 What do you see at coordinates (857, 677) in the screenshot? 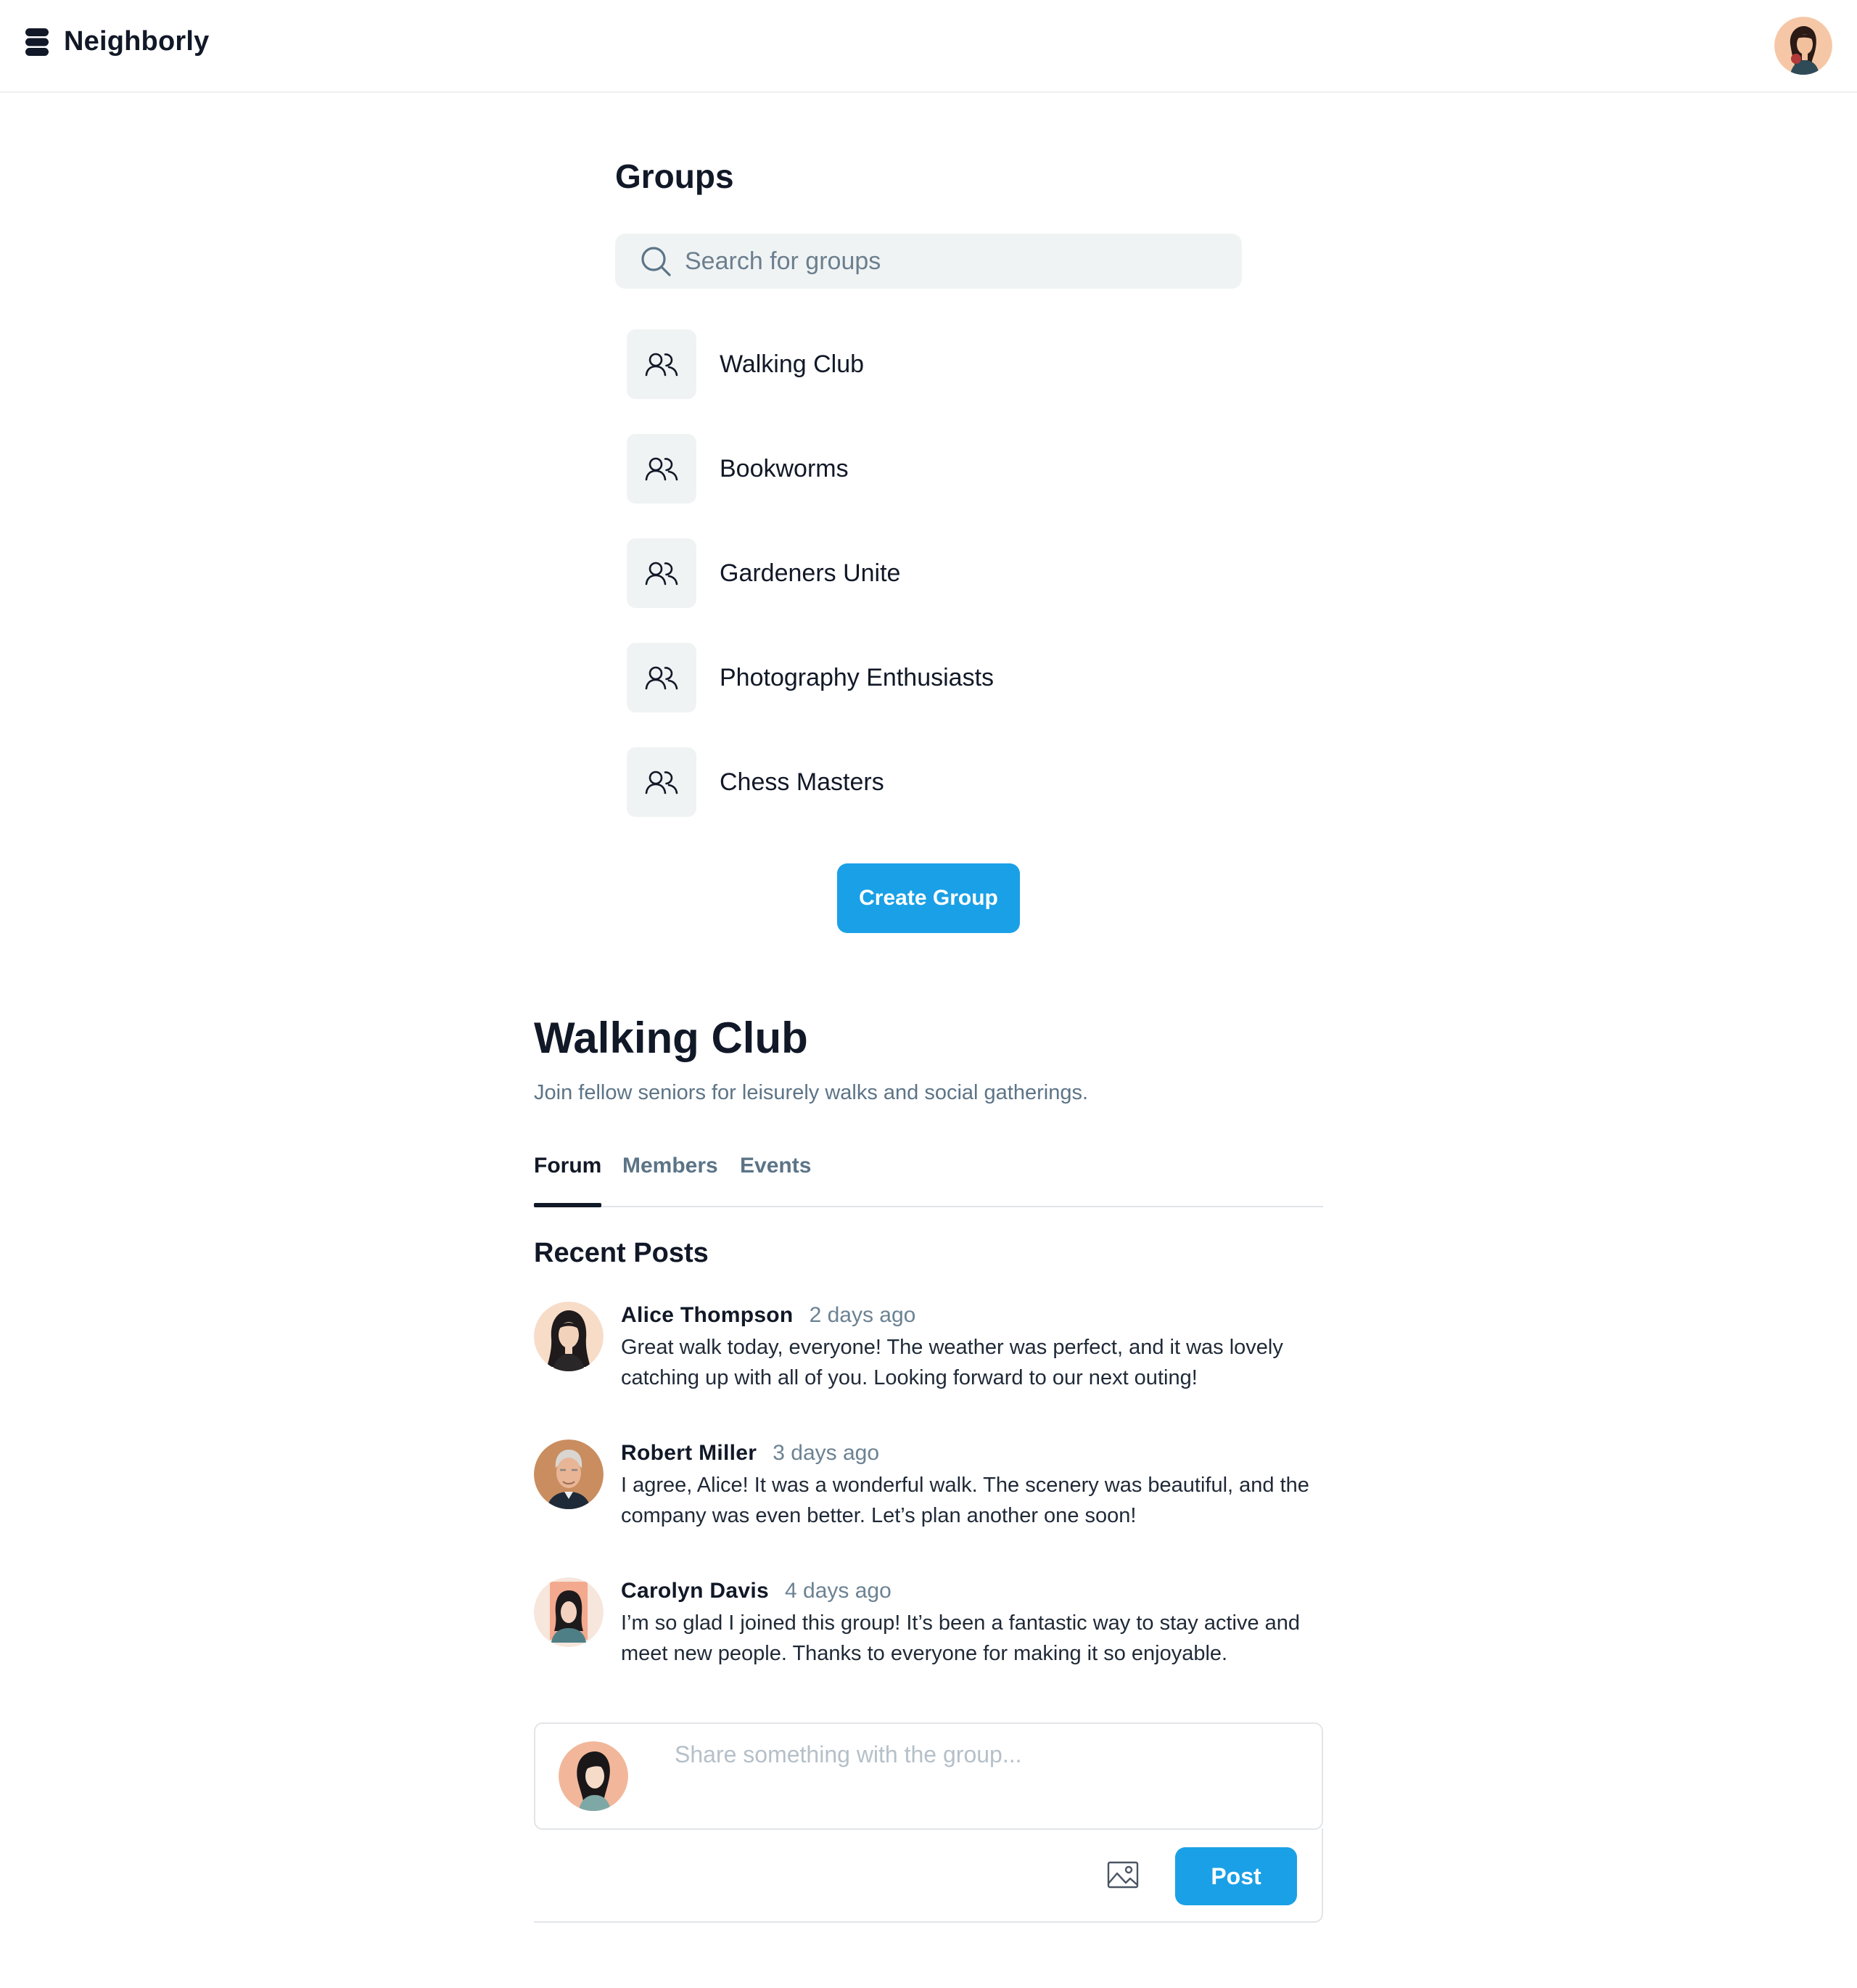
I see `group-label: Photography Enthusiasts` at bounding box center [857, 677].